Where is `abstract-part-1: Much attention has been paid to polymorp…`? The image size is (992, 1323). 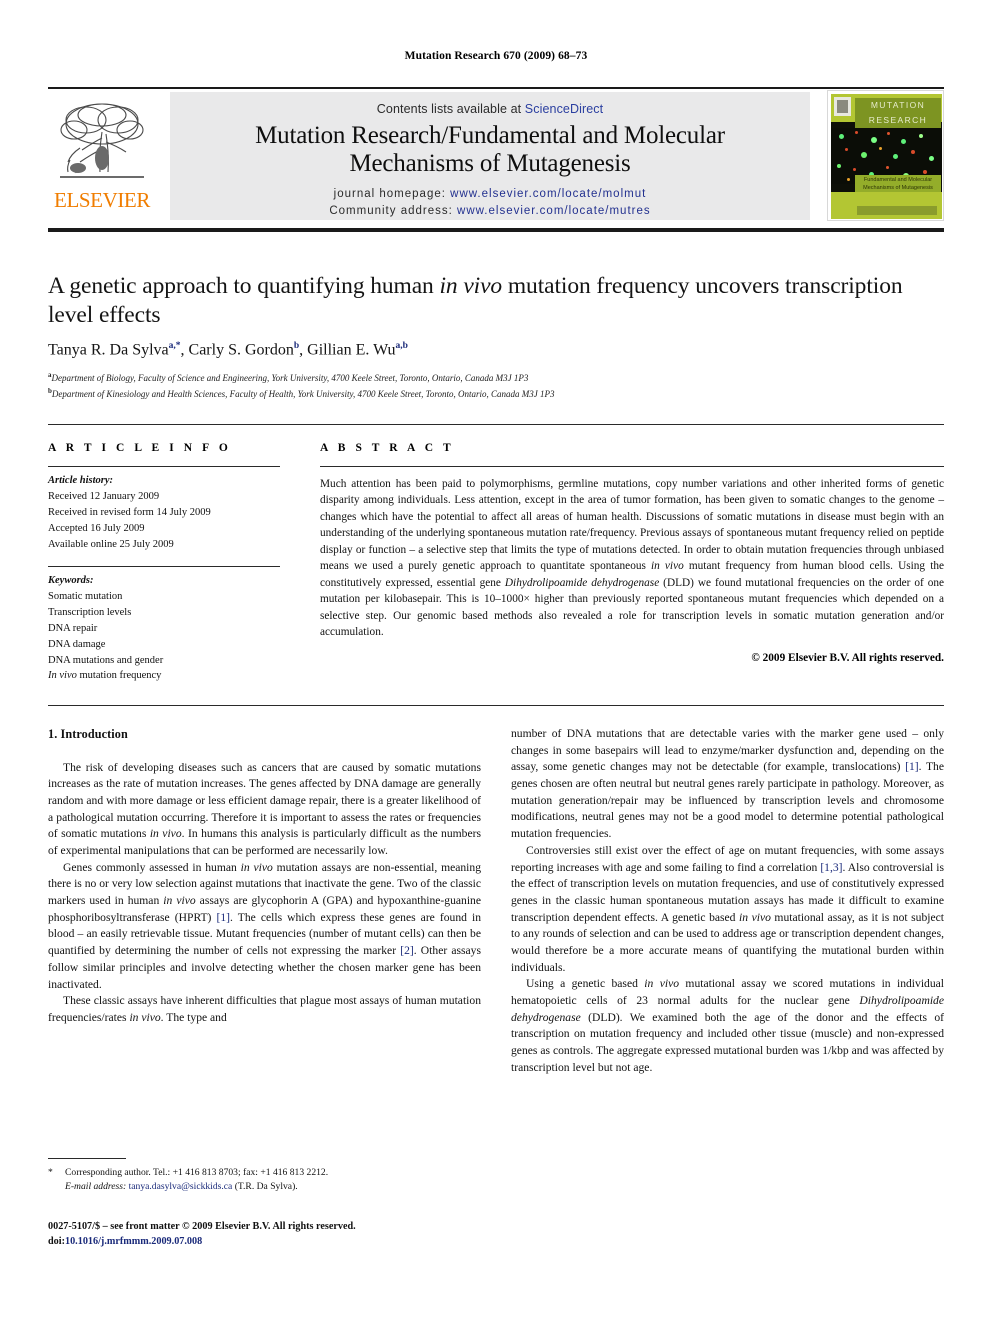
abstract-part-1: Much attention has been paid to polymorp… is located at coordinates (632, 525).